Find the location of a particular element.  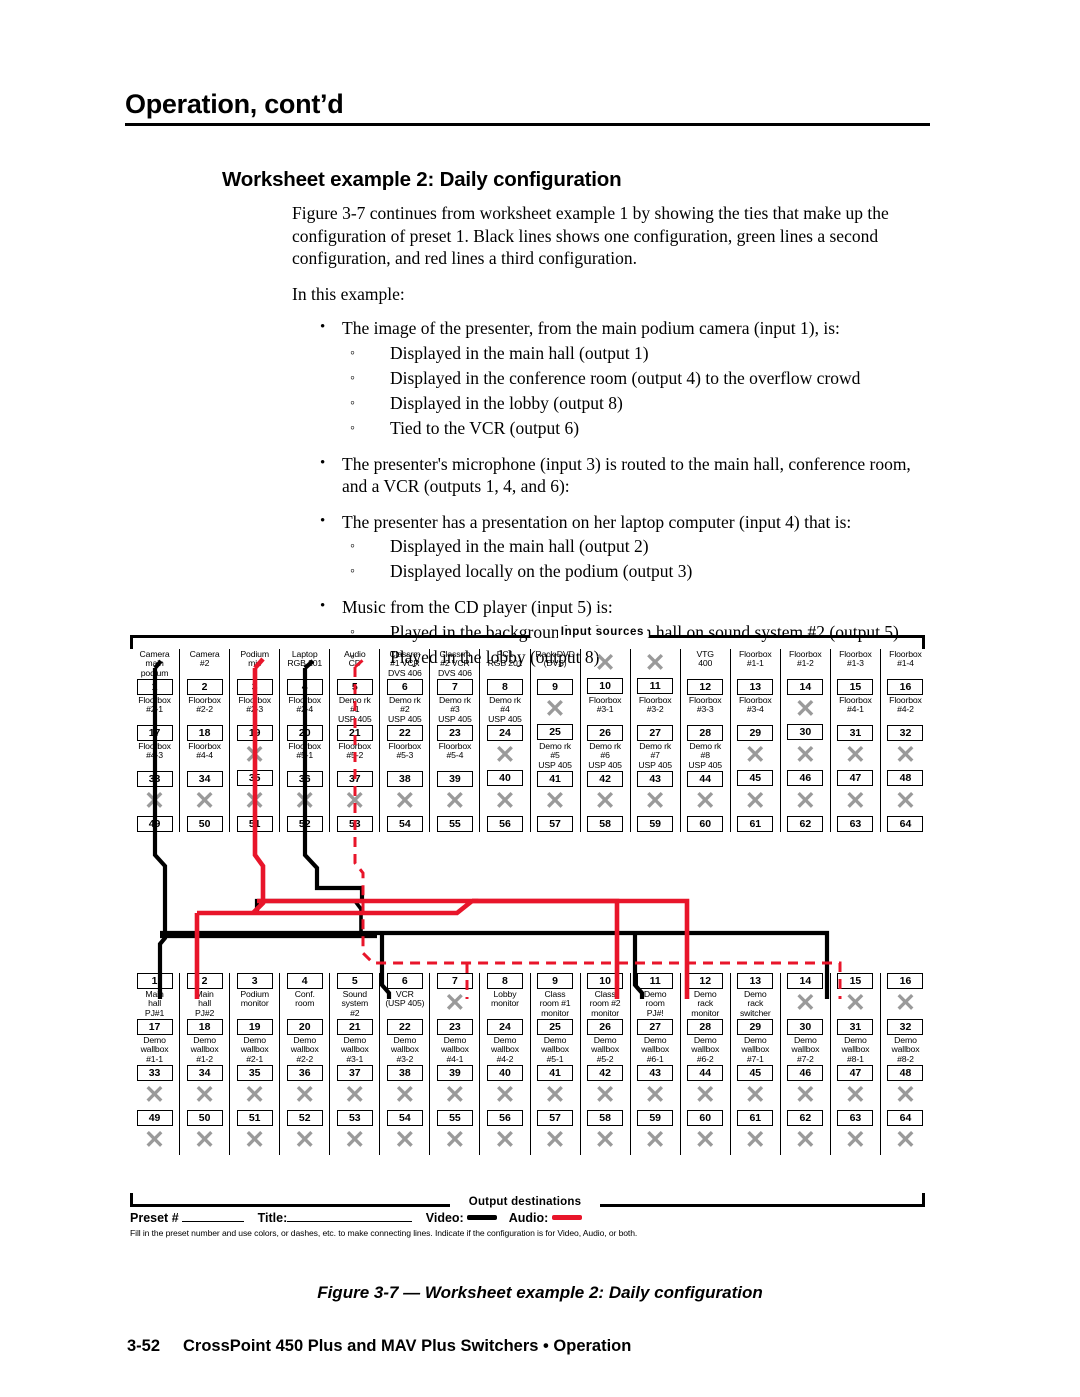

slot-number: 12 is located at coordinates (705, 687).